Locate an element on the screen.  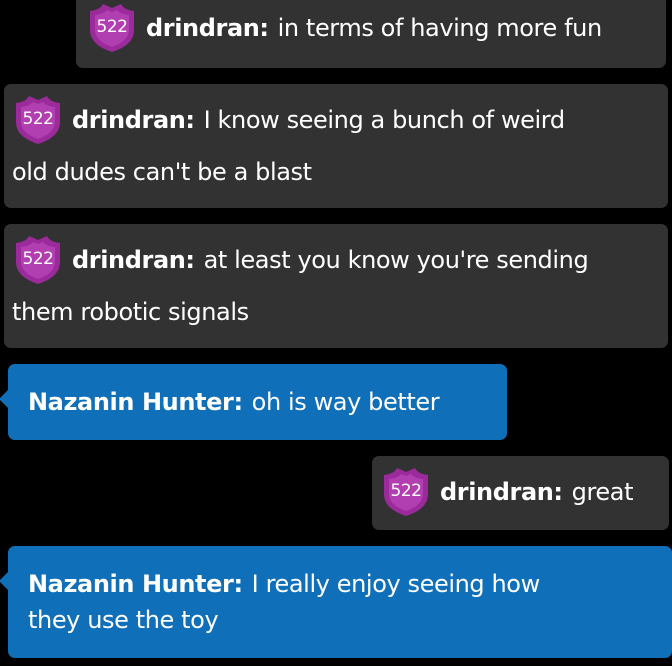
message-first-line: 522 drindran: great is located at coordinates (520, 492).